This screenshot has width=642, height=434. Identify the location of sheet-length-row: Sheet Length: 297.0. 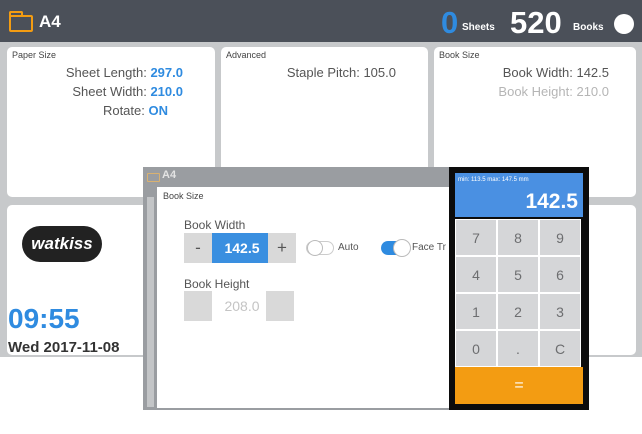
(124, 72).